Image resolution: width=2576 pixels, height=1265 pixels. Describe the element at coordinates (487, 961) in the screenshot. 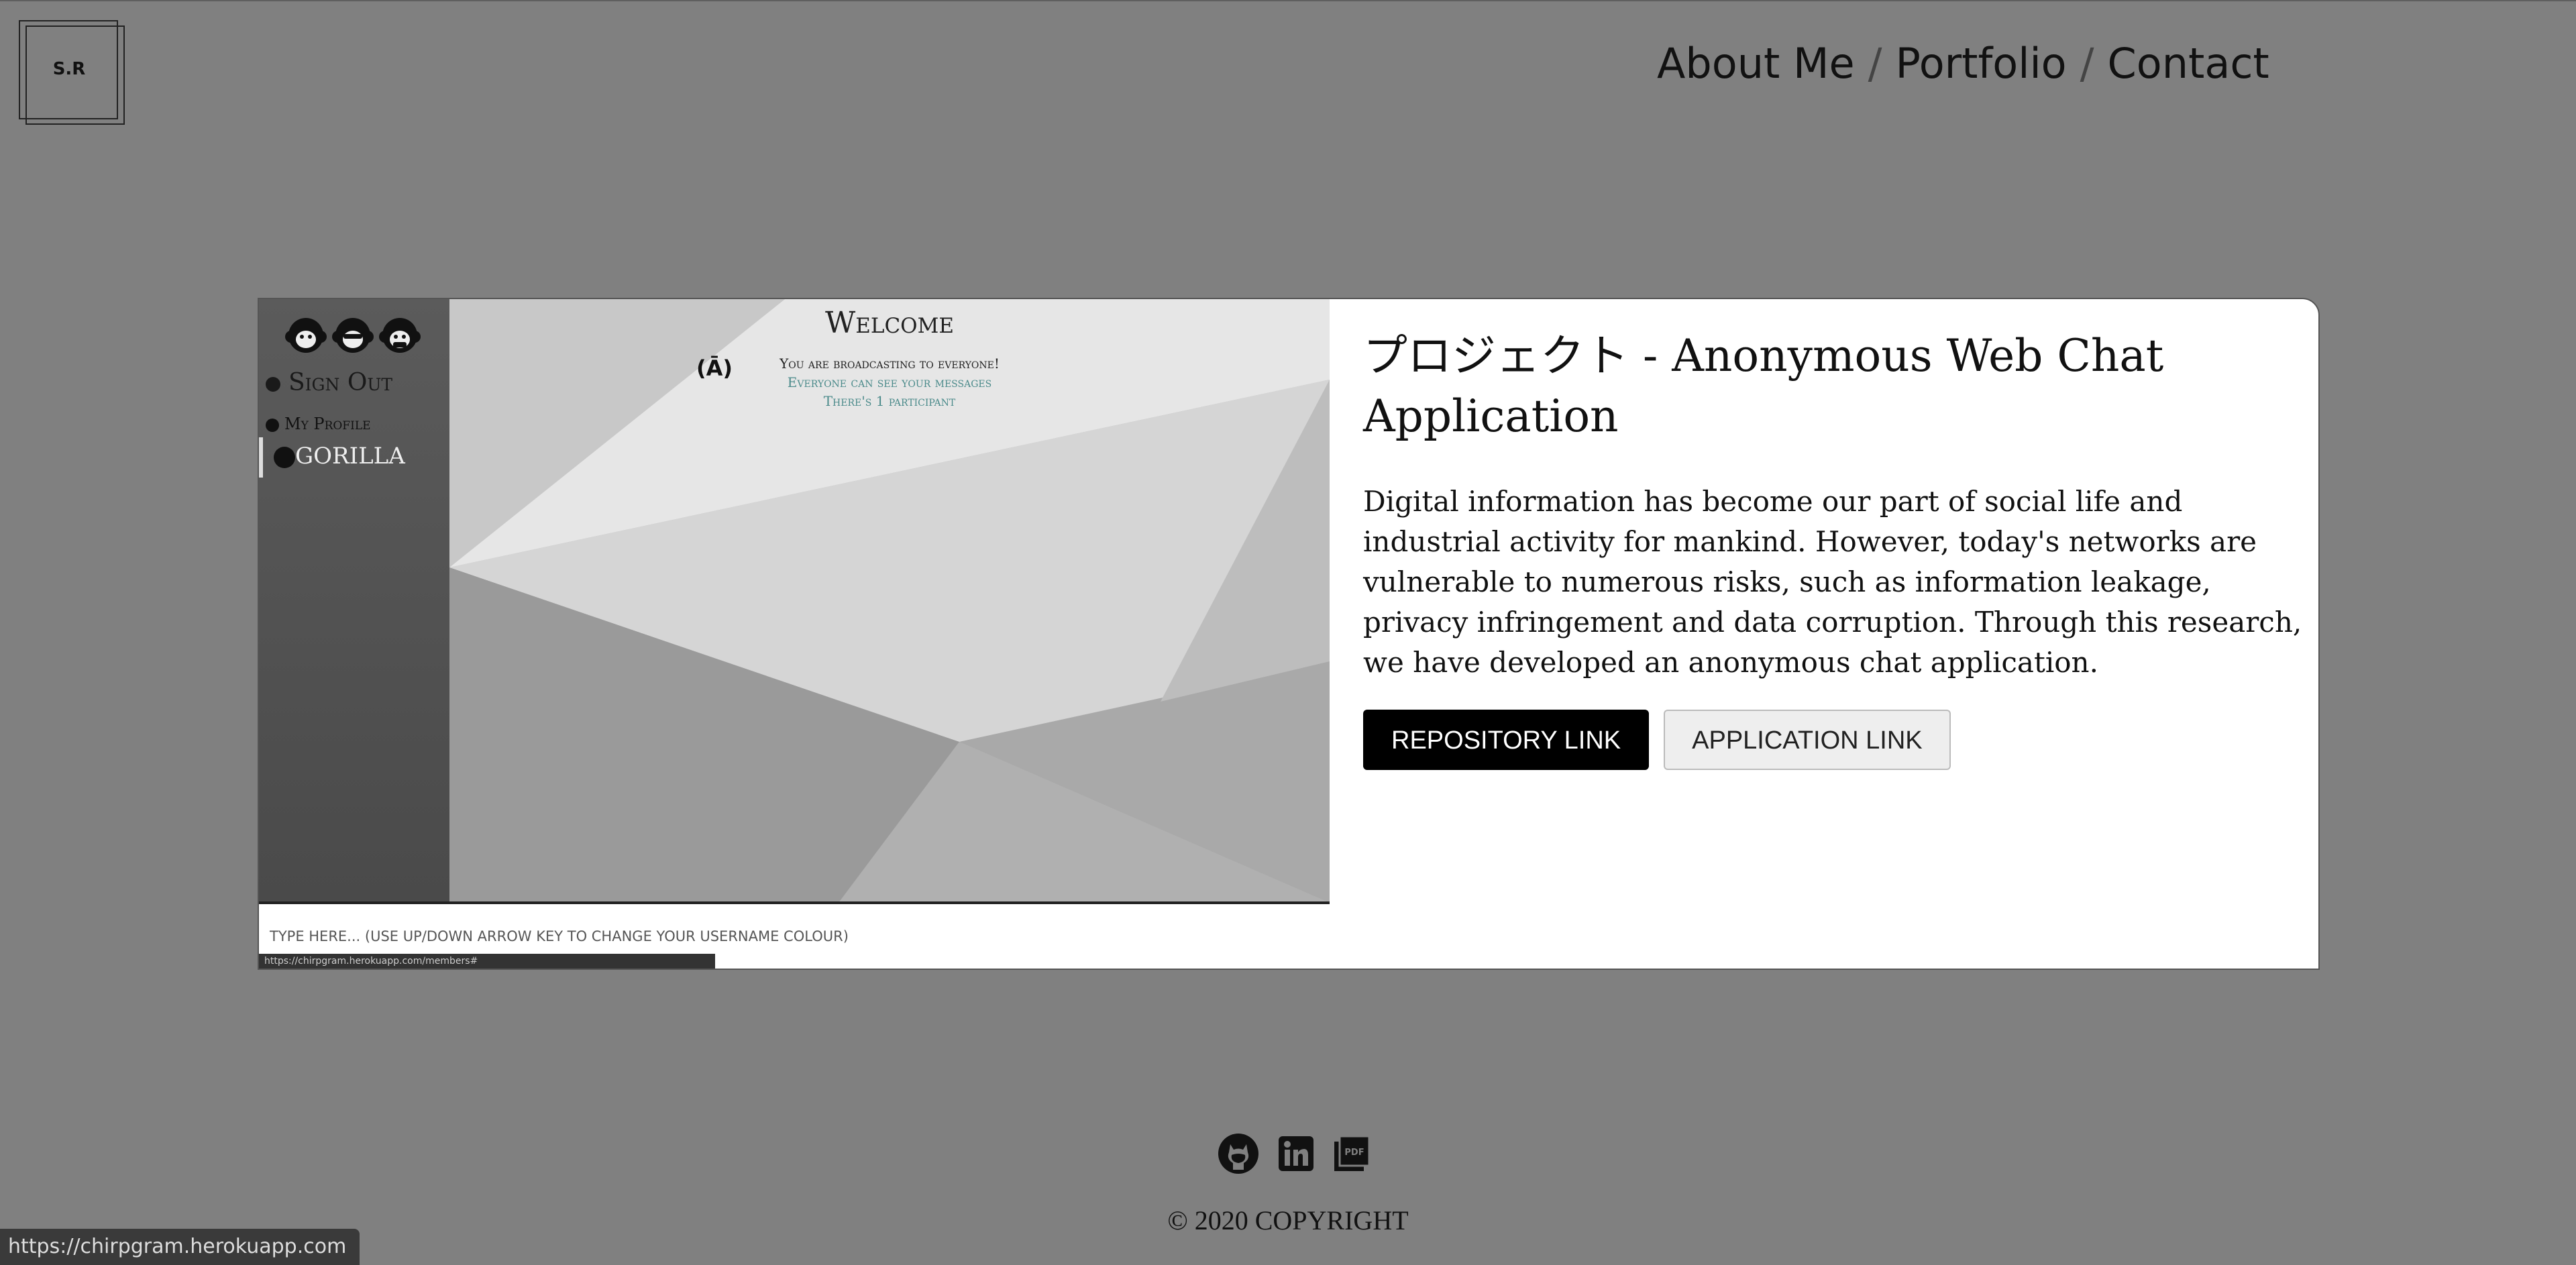

I see `preview-status-url: https://chirpgram.herokuapp.com/members#` at that location.